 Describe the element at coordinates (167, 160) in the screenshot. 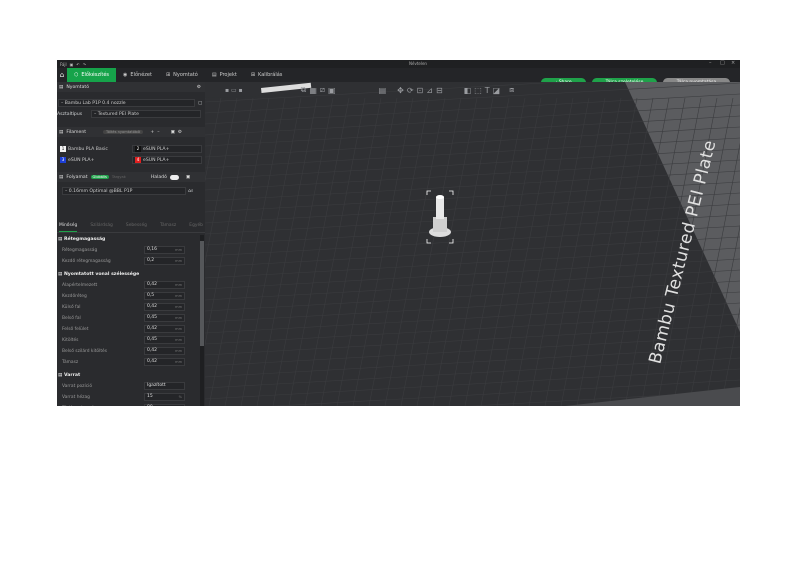

I see `filament-slot-4: 4 eSUN PLA+` at that location.